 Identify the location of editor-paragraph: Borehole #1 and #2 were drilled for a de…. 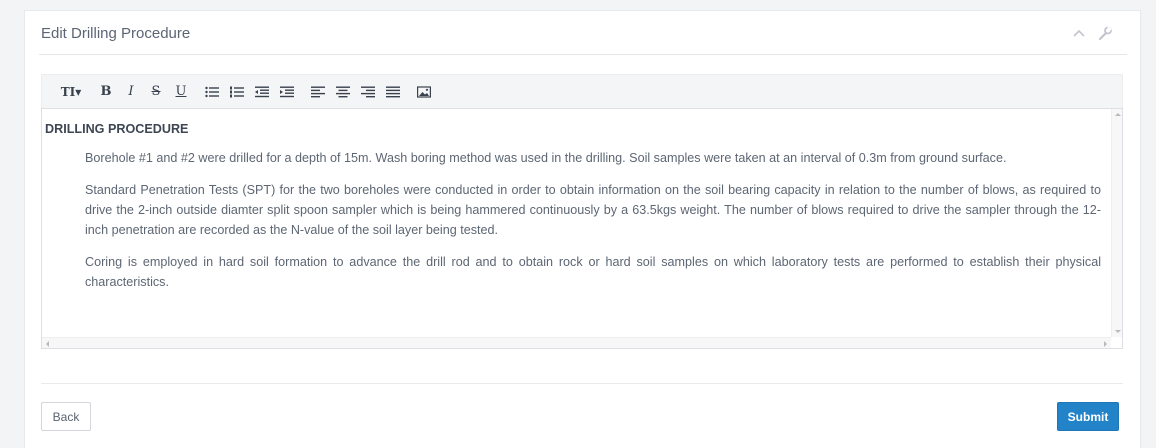
(546, 158).